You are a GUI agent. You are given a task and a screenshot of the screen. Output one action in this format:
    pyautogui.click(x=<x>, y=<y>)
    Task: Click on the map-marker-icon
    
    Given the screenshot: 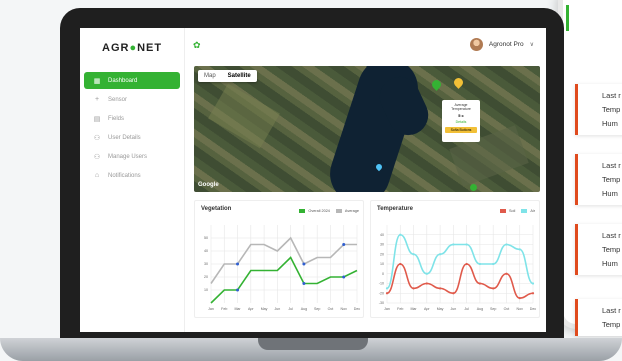 What is the action you would take?
    pyautogui.click(x=473, y=187)
    